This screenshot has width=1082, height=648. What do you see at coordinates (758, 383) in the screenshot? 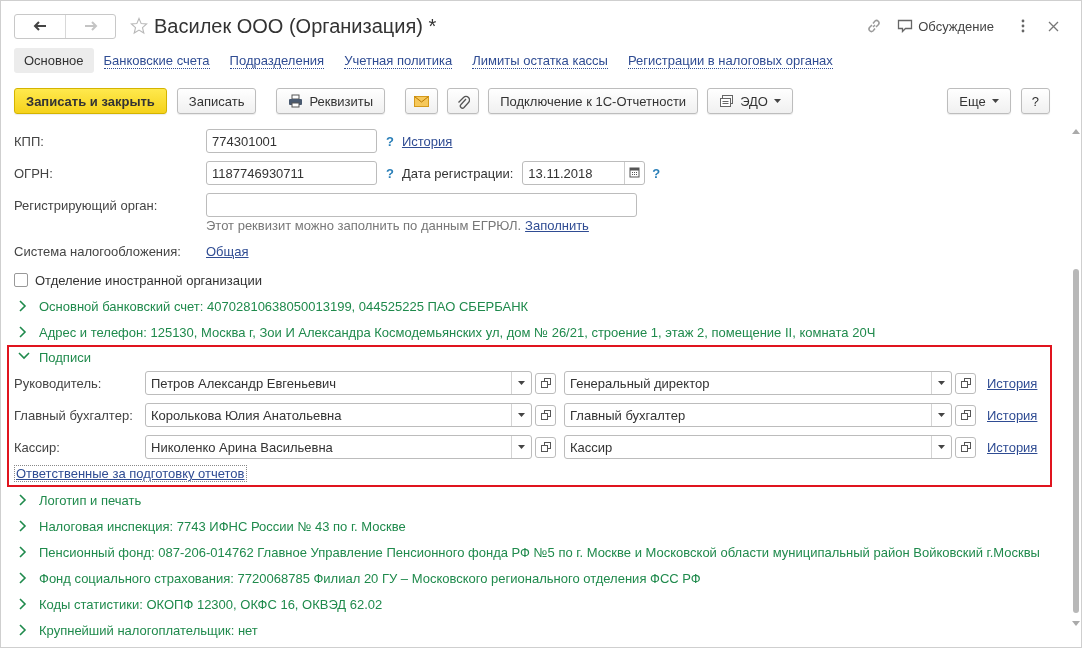
I see `position-field: Генеральный директор` at bounding box center [758, 383].